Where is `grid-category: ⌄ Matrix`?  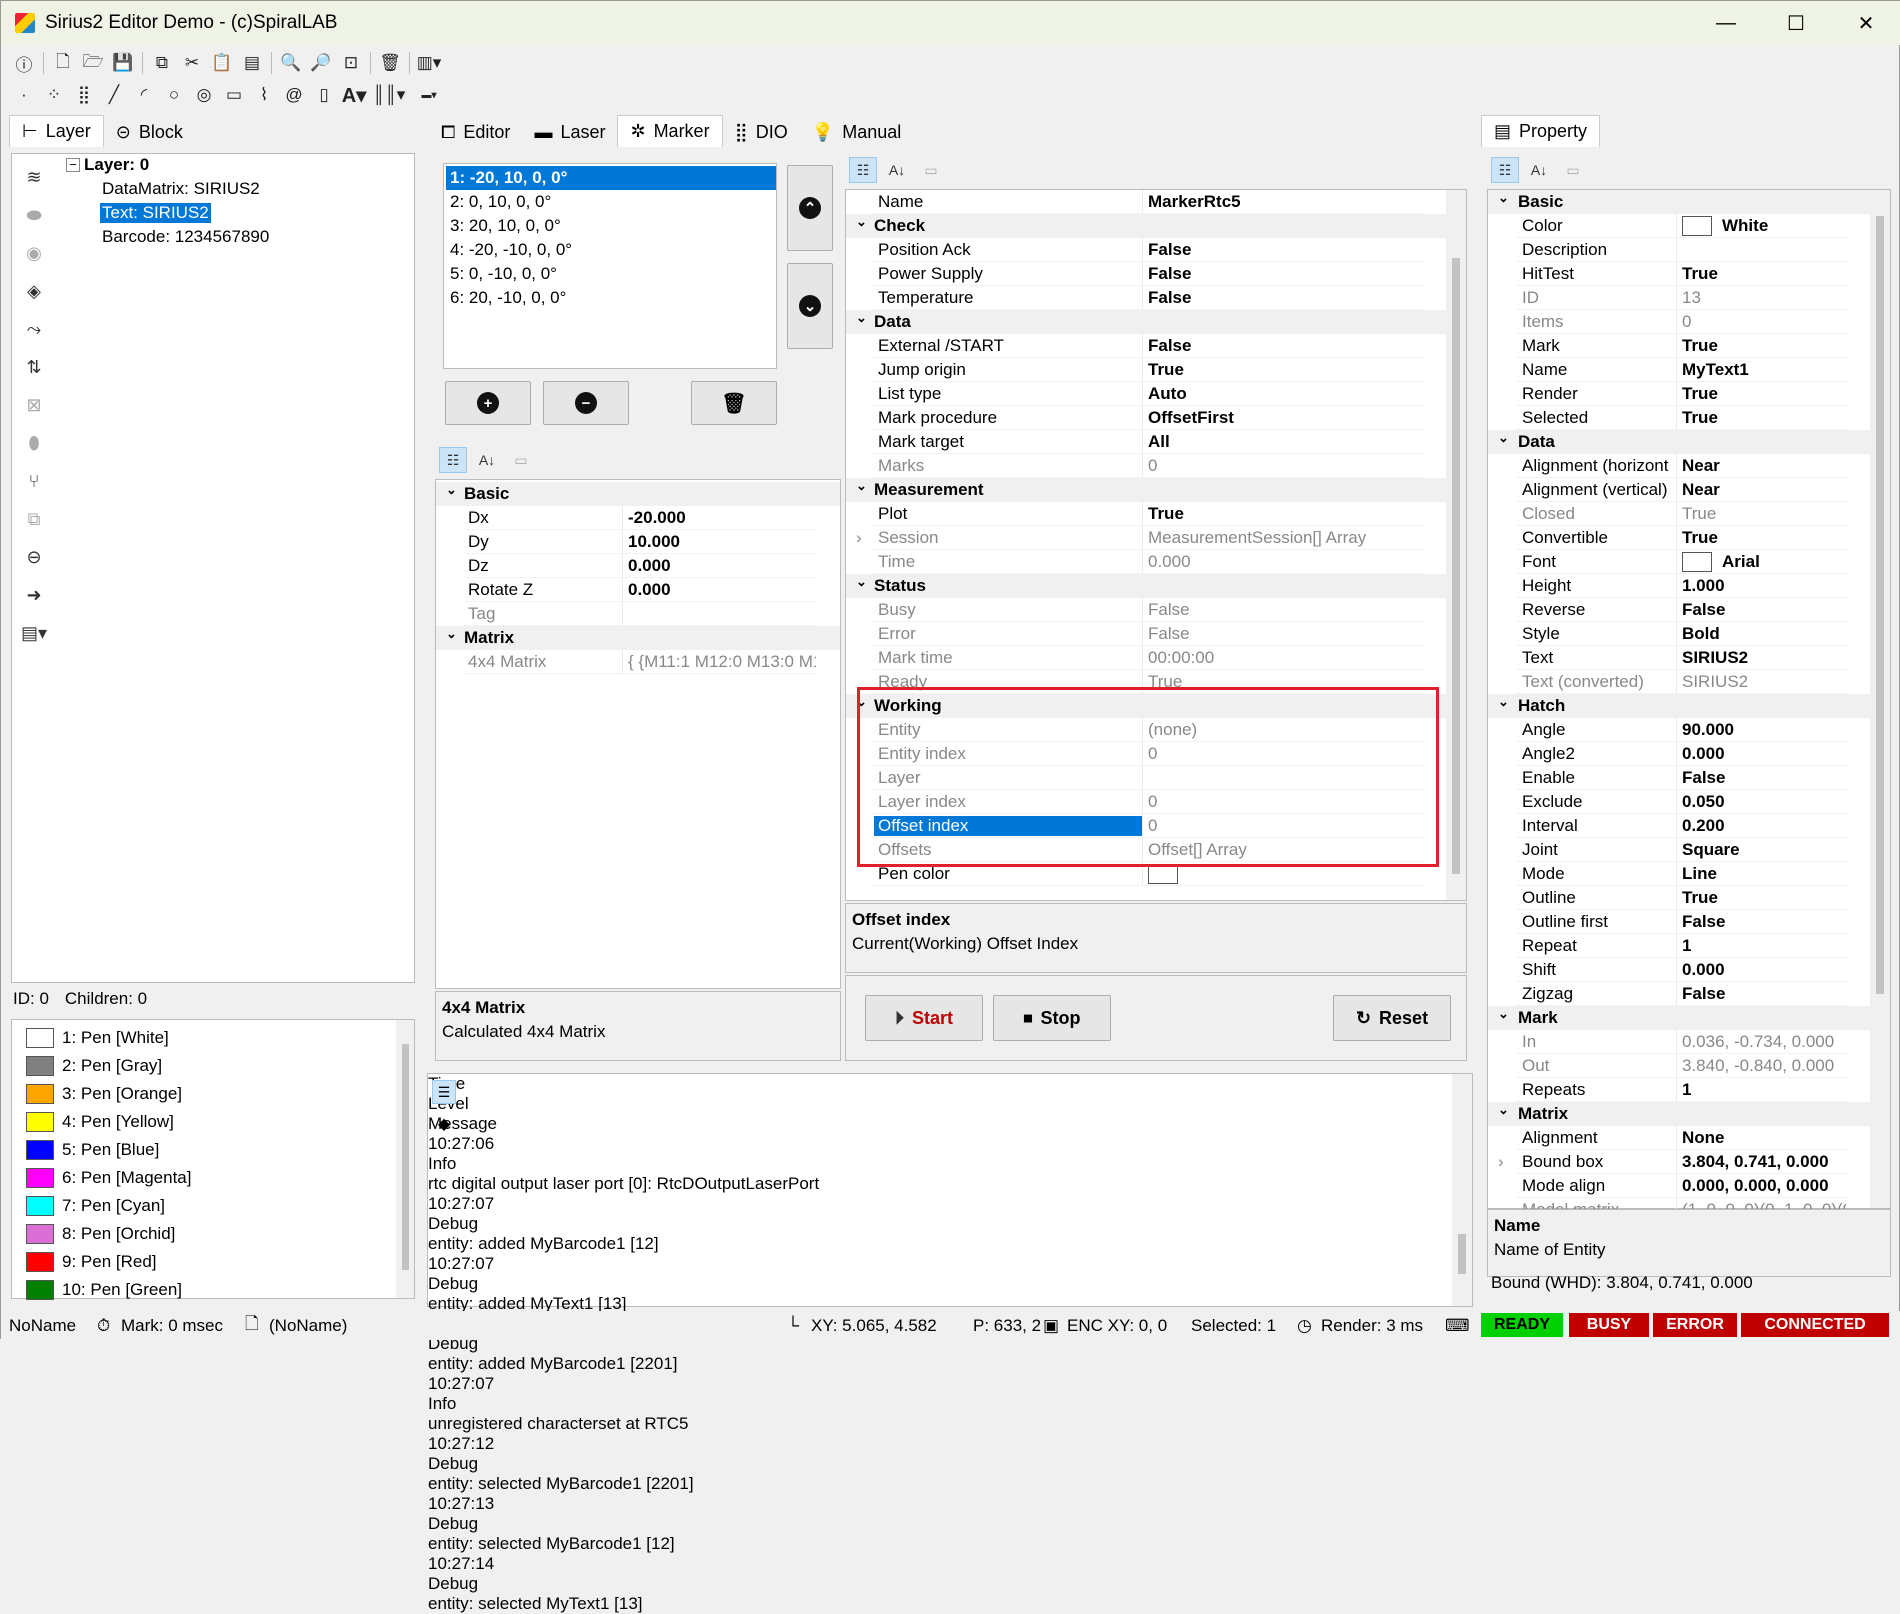 grid-category: ⌄ Matrix is located at coordinates (1679, 1114).